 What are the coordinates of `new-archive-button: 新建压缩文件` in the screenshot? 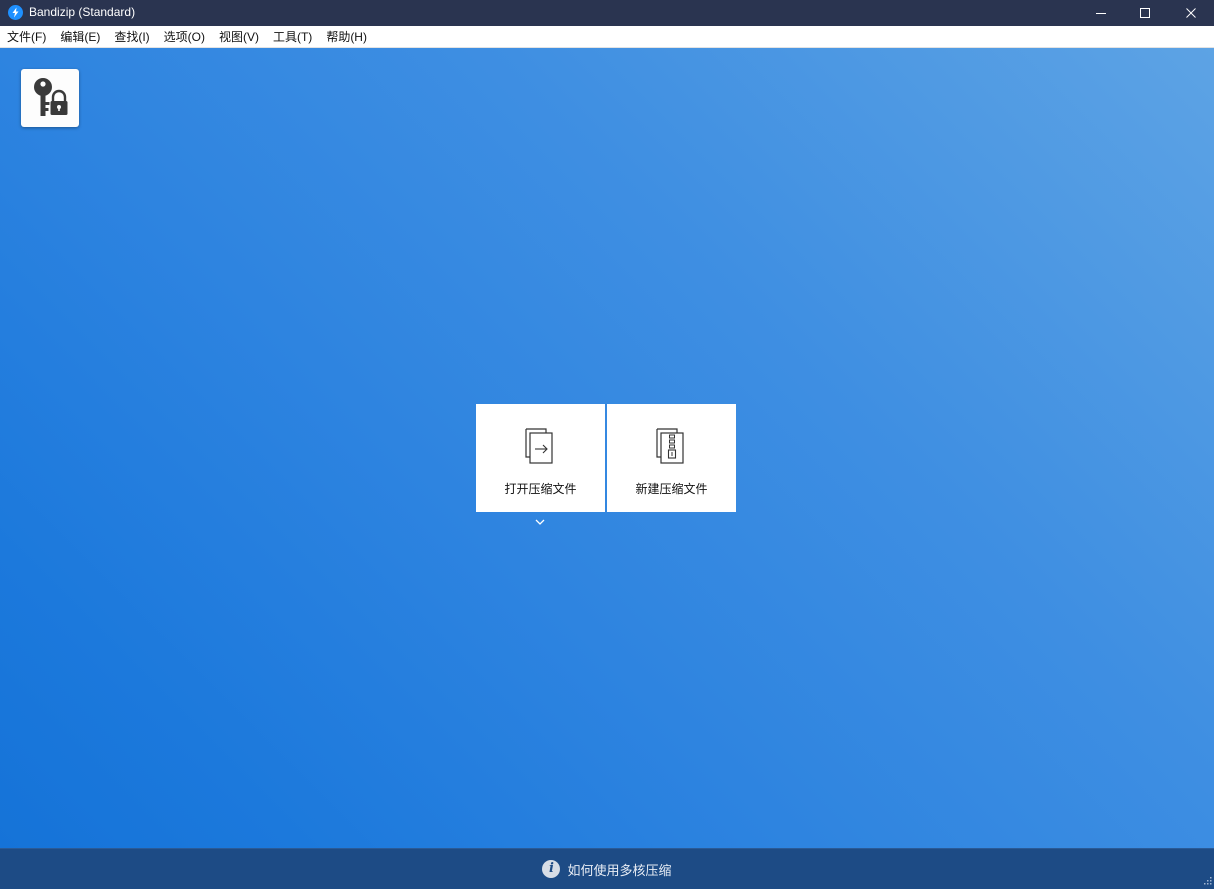 It's located at (671, 458).